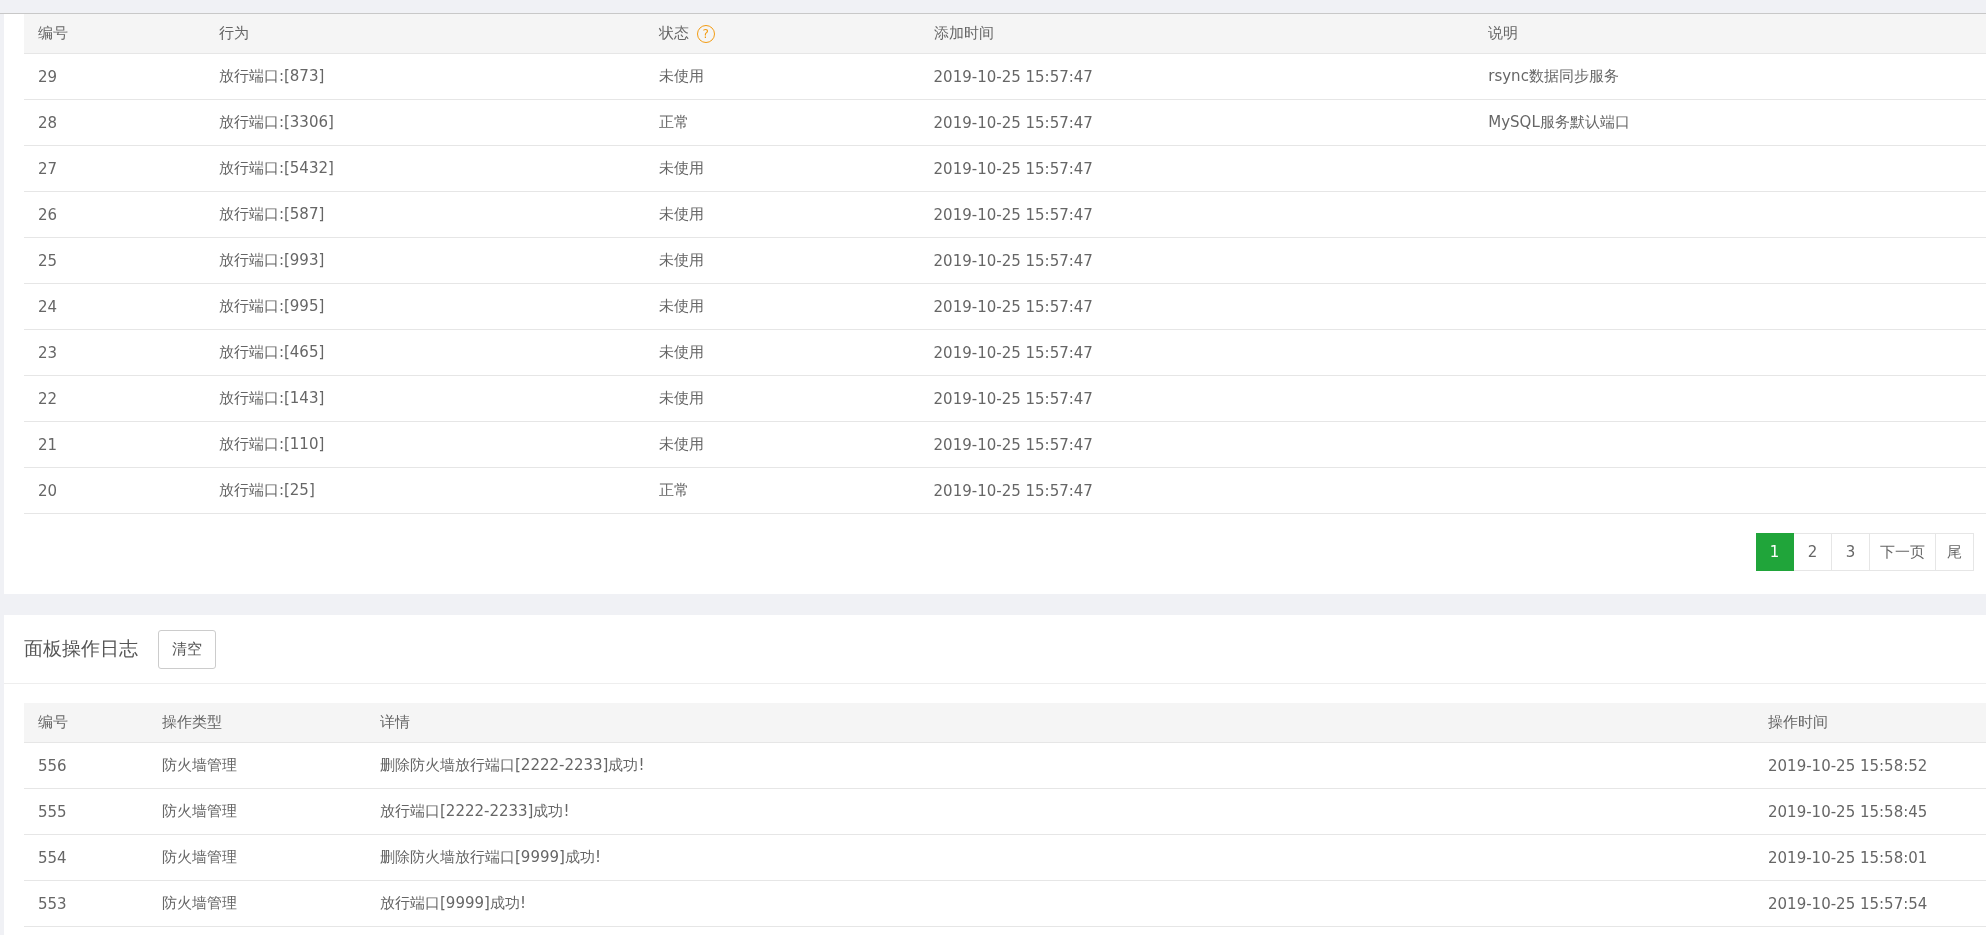 The image size is (1986, 935). Describe the element at coordinates (187, 649) in the screenshot. I see `clear-button: 清空` at that location.